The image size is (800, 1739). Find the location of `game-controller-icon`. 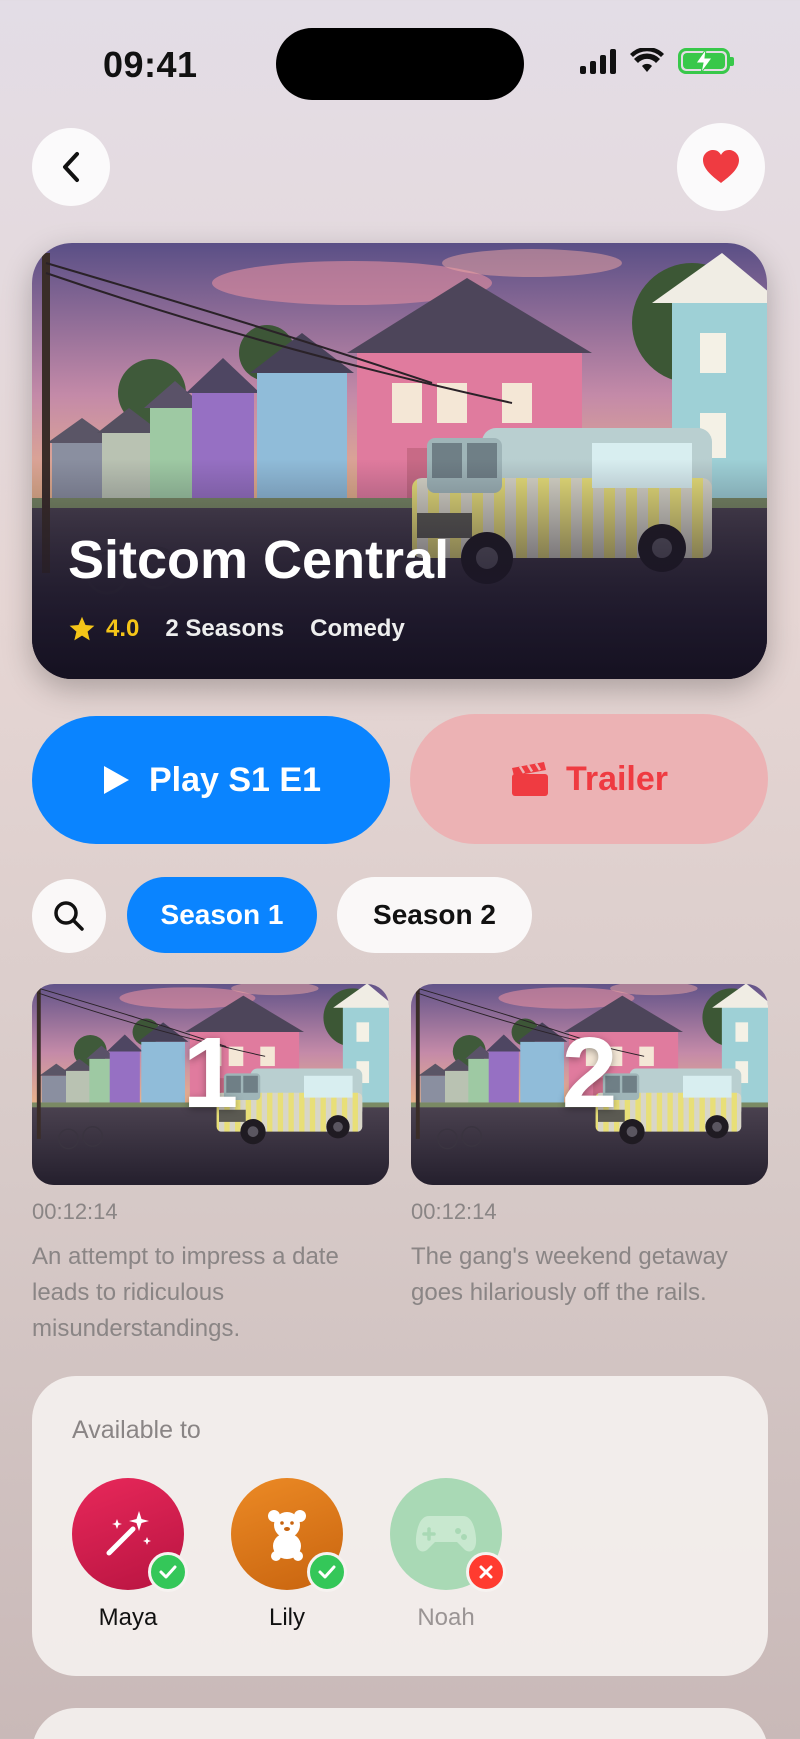

game-controller-icon is located at coordinates (446, 1534).